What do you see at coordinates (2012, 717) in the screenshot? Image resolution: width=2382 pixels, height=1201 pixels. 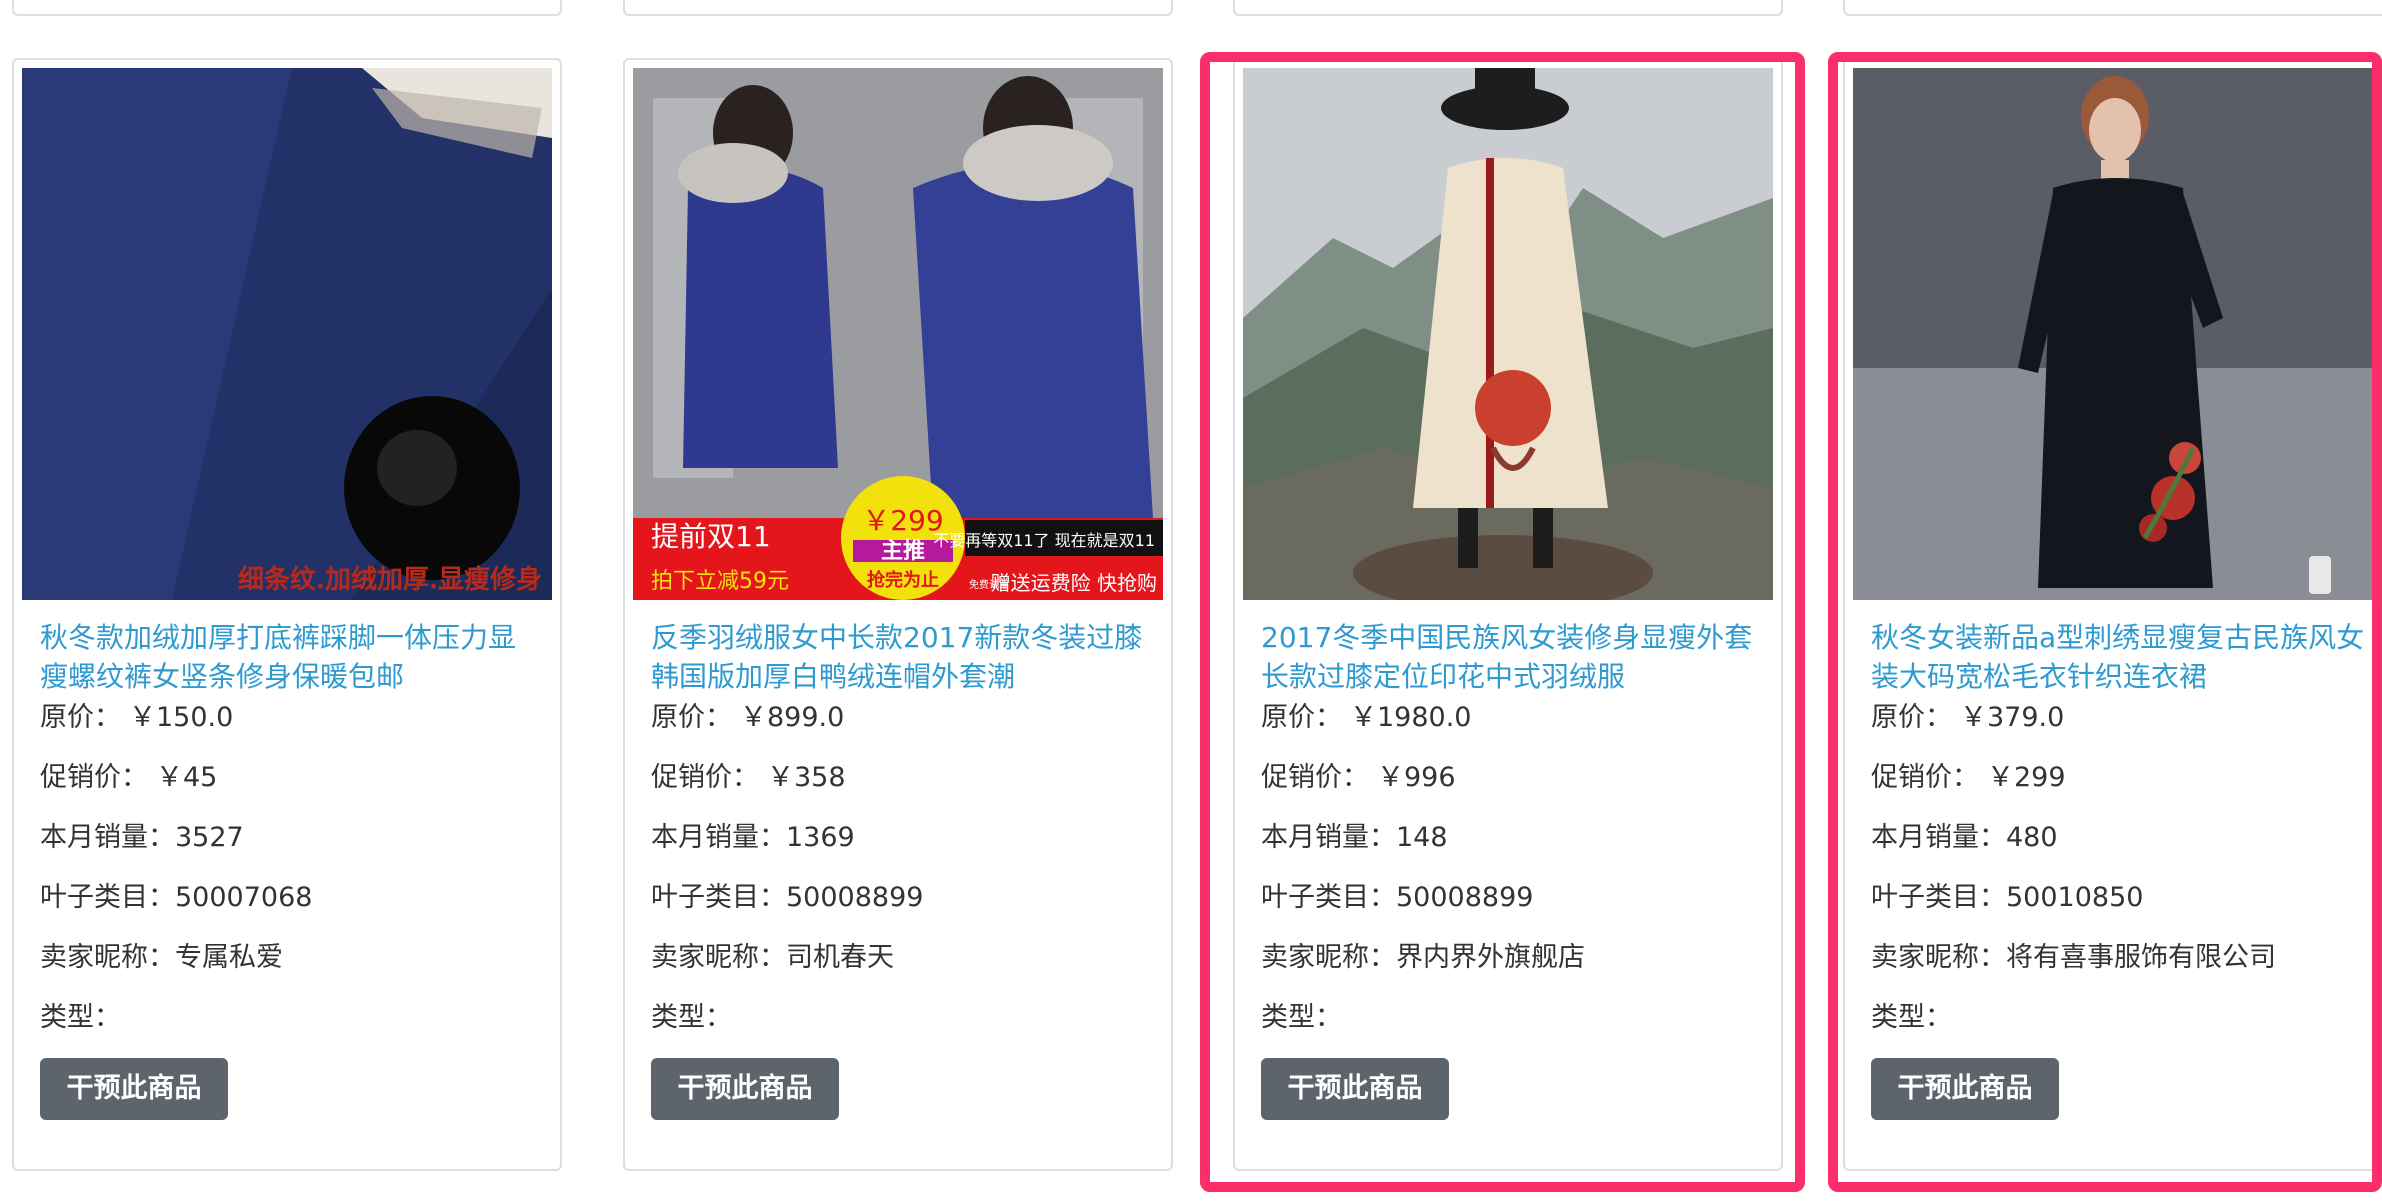 I see `original-price-value: ￥379.0` at bounding box center [2012, 717].